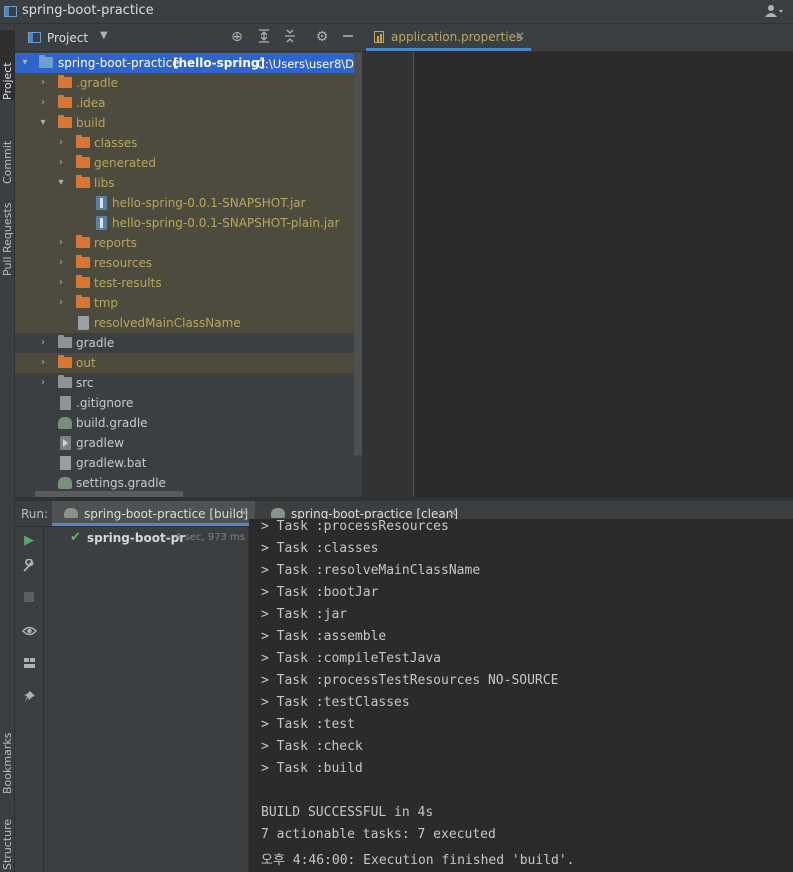 The height and width of the screenshot is (872, 793). Describe the element at coordinates (188, 403) in the screenshot. I see `tree-item-gitignore: .gitignore` at that location.